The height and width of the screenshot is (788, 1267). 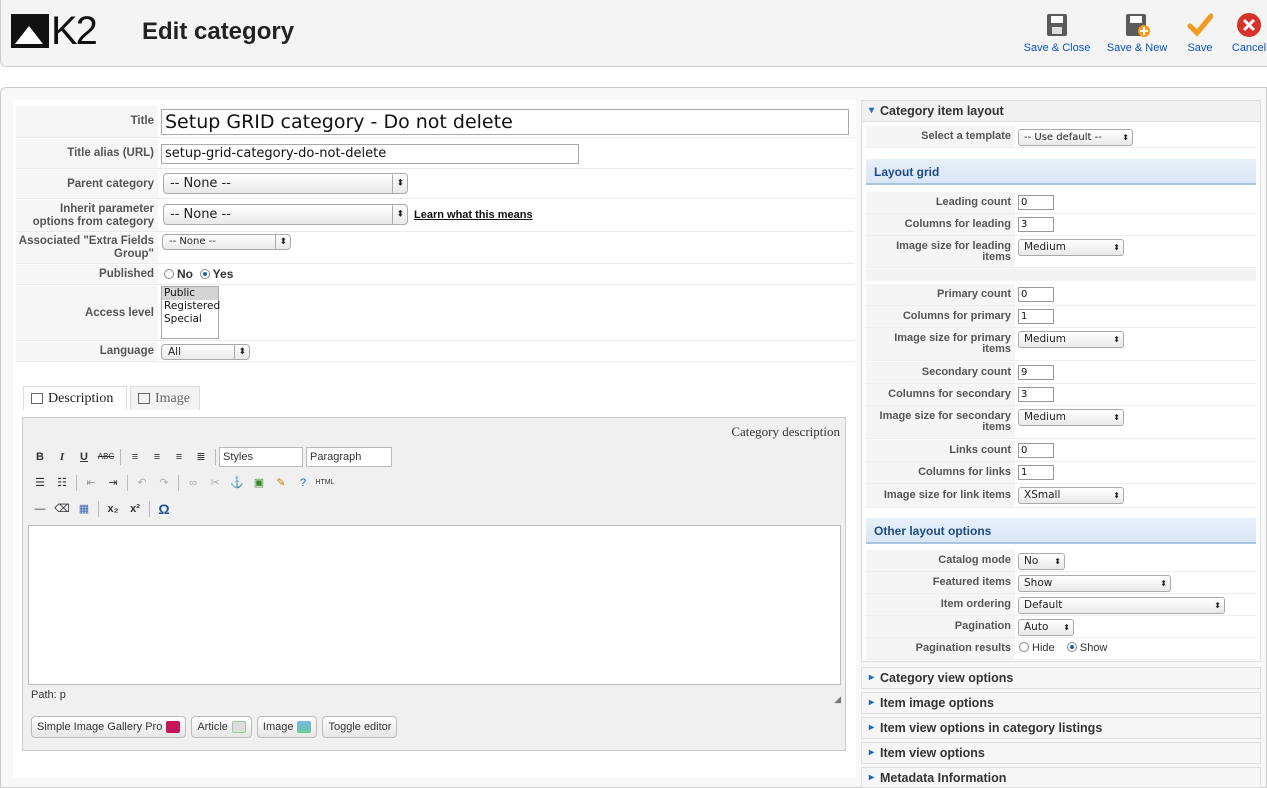 I want to click on access-option-public: Public, so click(x=190, y=293).